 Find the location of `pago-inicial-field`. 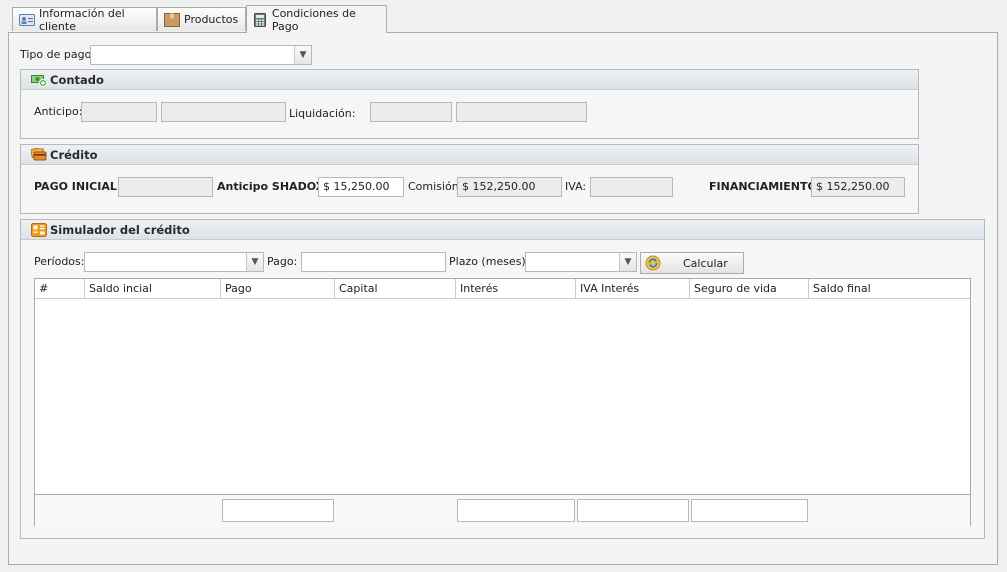

pago-inicial-field is located at coordinates (165, 187).